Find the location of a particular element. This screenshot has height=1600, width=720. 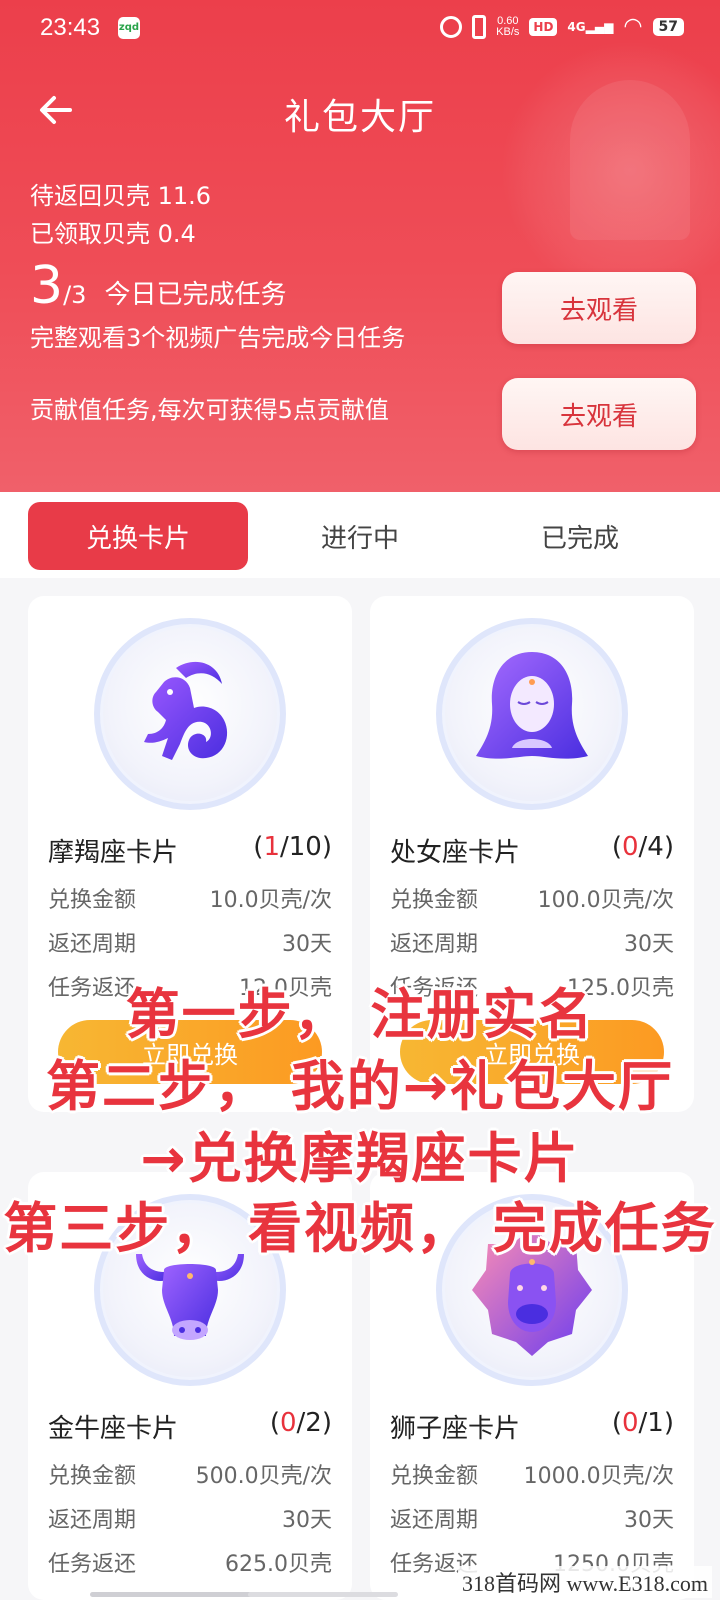

reward-label: 任务返还 is located at coordinates (92, 1564).